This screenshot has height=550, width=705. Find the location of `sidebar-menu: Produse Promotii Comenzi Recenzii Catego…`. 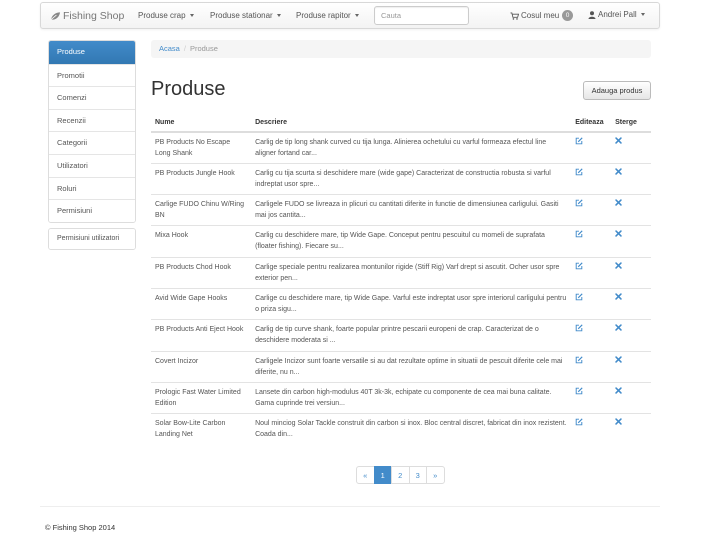

sidebar-menu: Produse Promotii Comenzi Recenzii Catego… is located at coordinates (92, 131).